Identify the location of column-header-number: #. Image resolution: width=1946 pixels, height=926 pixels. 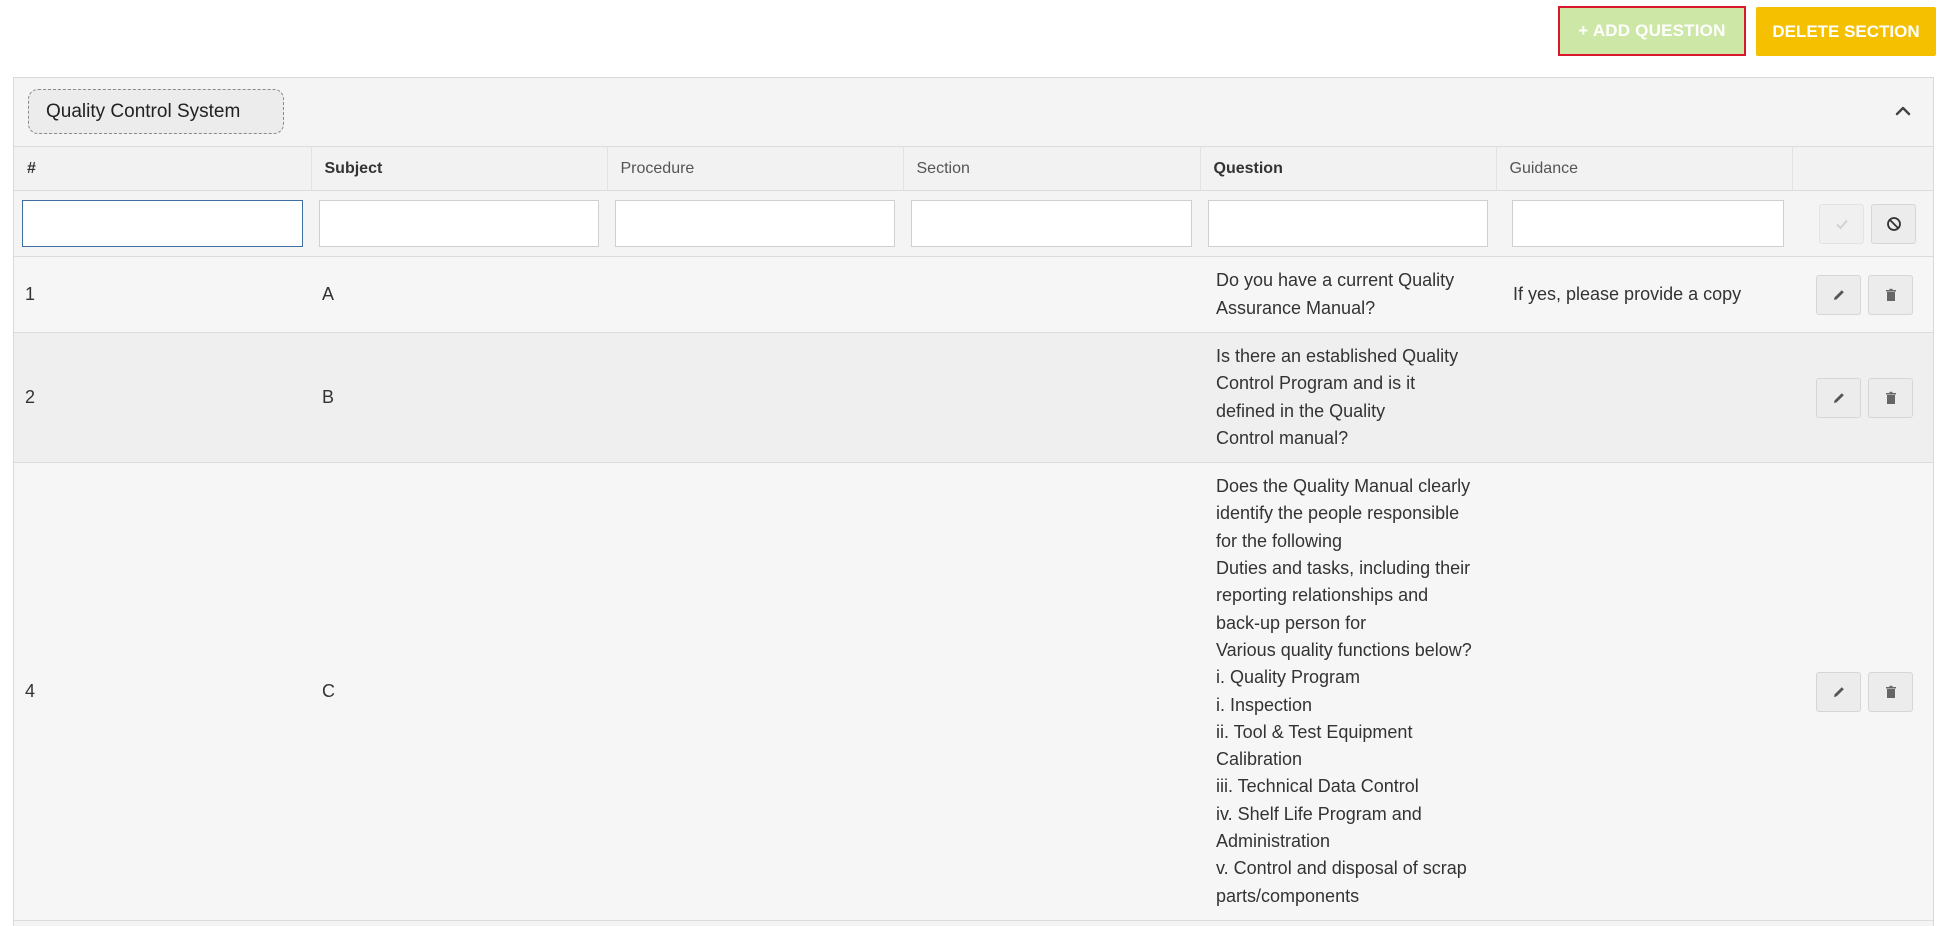
(163, 168).